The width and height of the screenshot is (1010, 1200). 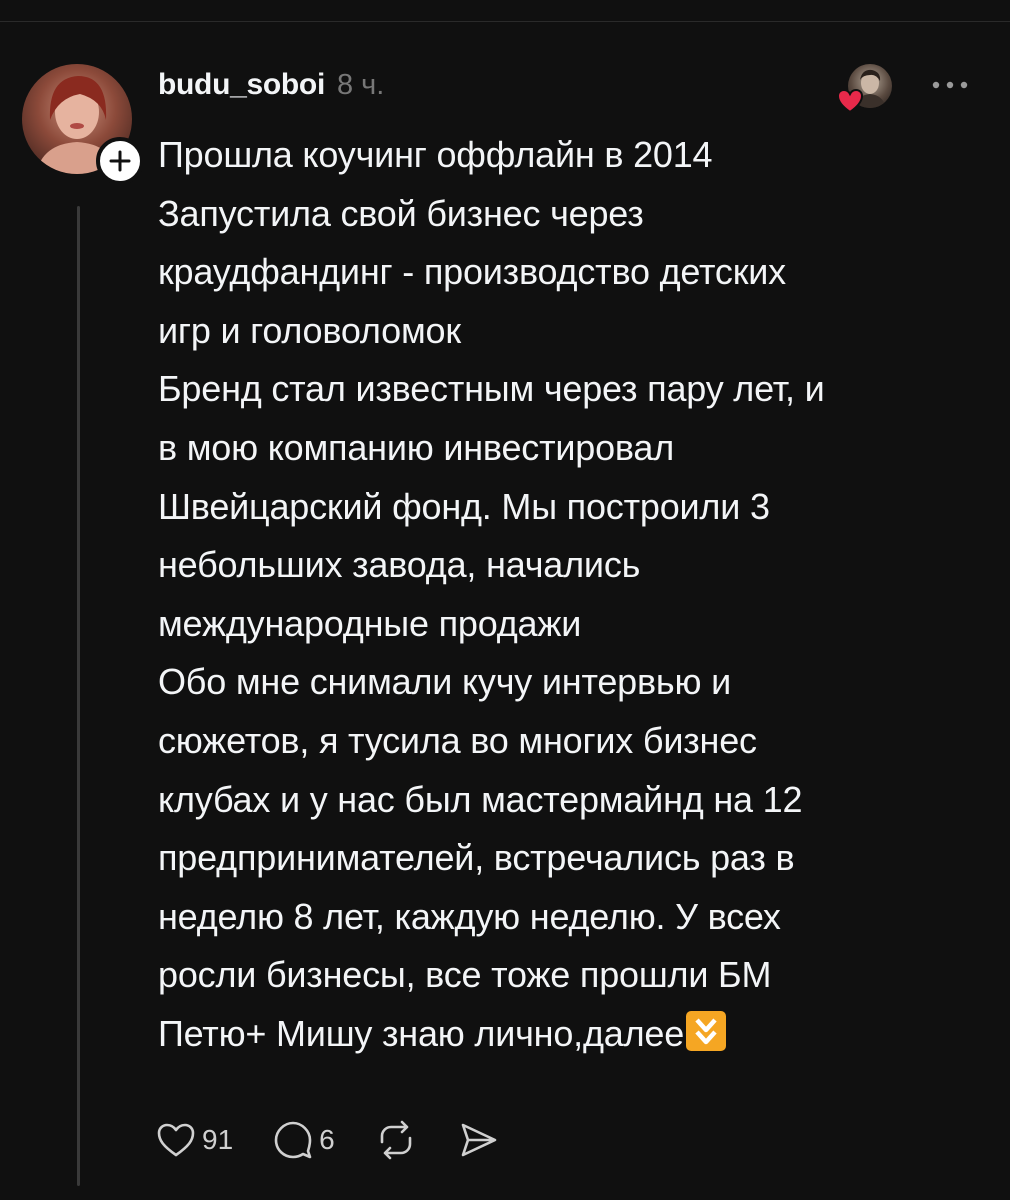 What do you see at coordinates (421, 1033) in the screenshot?
I see `post-last-line-text: Петю+ Мишу знаю лично,далее` at bounding box center [421, 1033].